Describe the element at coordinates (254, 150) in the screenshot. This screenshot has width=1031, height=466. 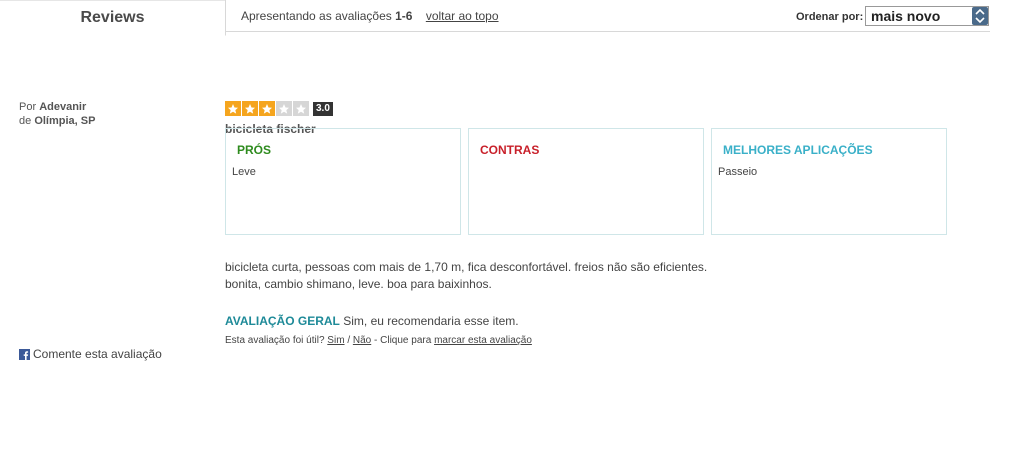
I see `pros-title: PRÓS` at that location.